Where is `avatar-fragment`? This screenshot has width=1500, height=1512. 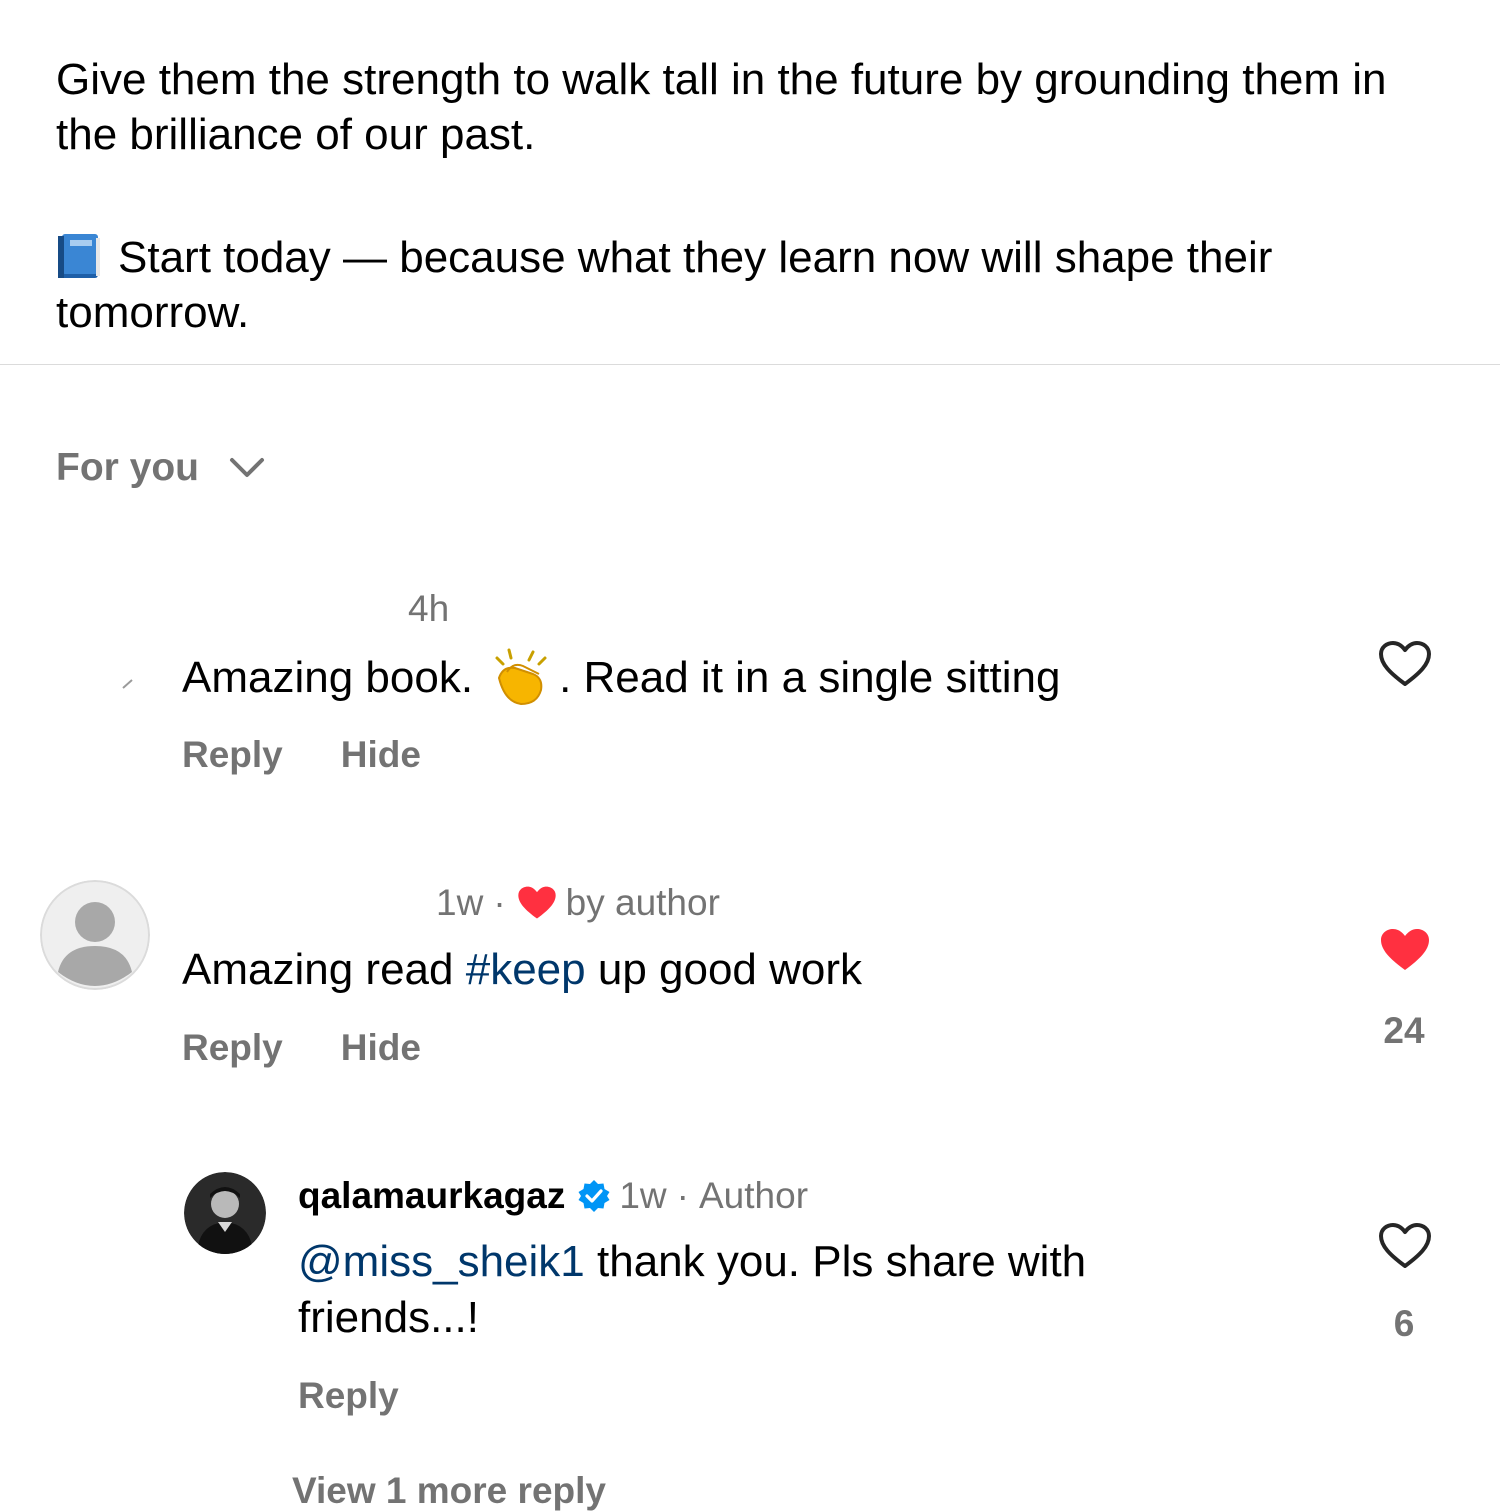
avatar-fragment is located at coordinates (127, 684).